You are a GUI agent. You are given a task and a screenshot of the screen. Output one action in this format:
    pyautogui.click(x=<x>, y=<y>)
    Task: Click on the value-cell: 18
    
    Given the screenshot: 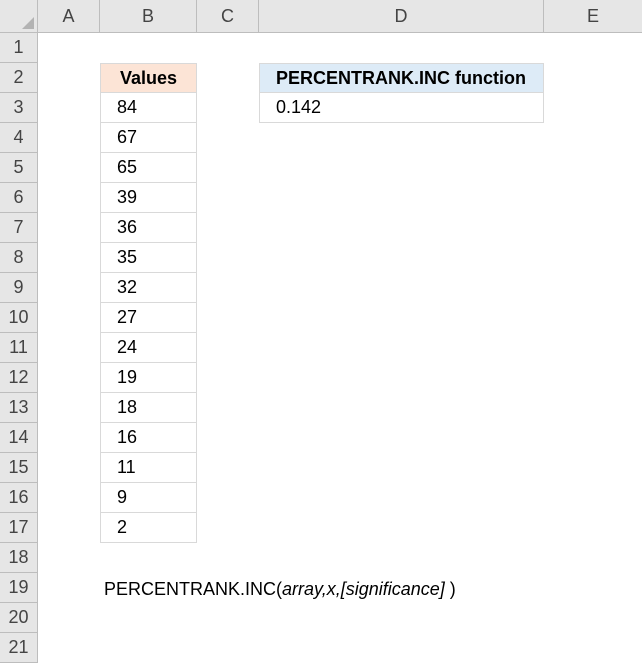 What is the action you would take?
    pyautogui.click(x=148, y=408)
    